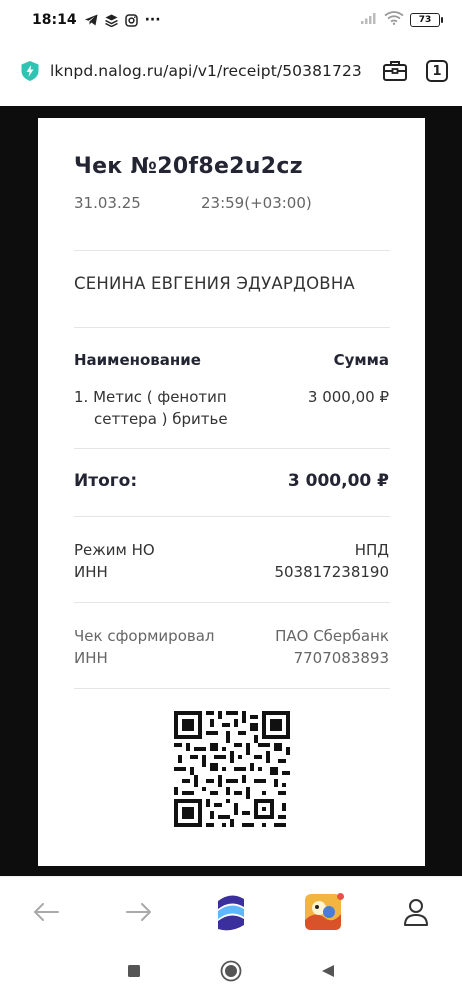  Describe the element at coordinates (332, 636) in the screenshot. I see `formed-by-value: ПАО Сбербанк` at that location.